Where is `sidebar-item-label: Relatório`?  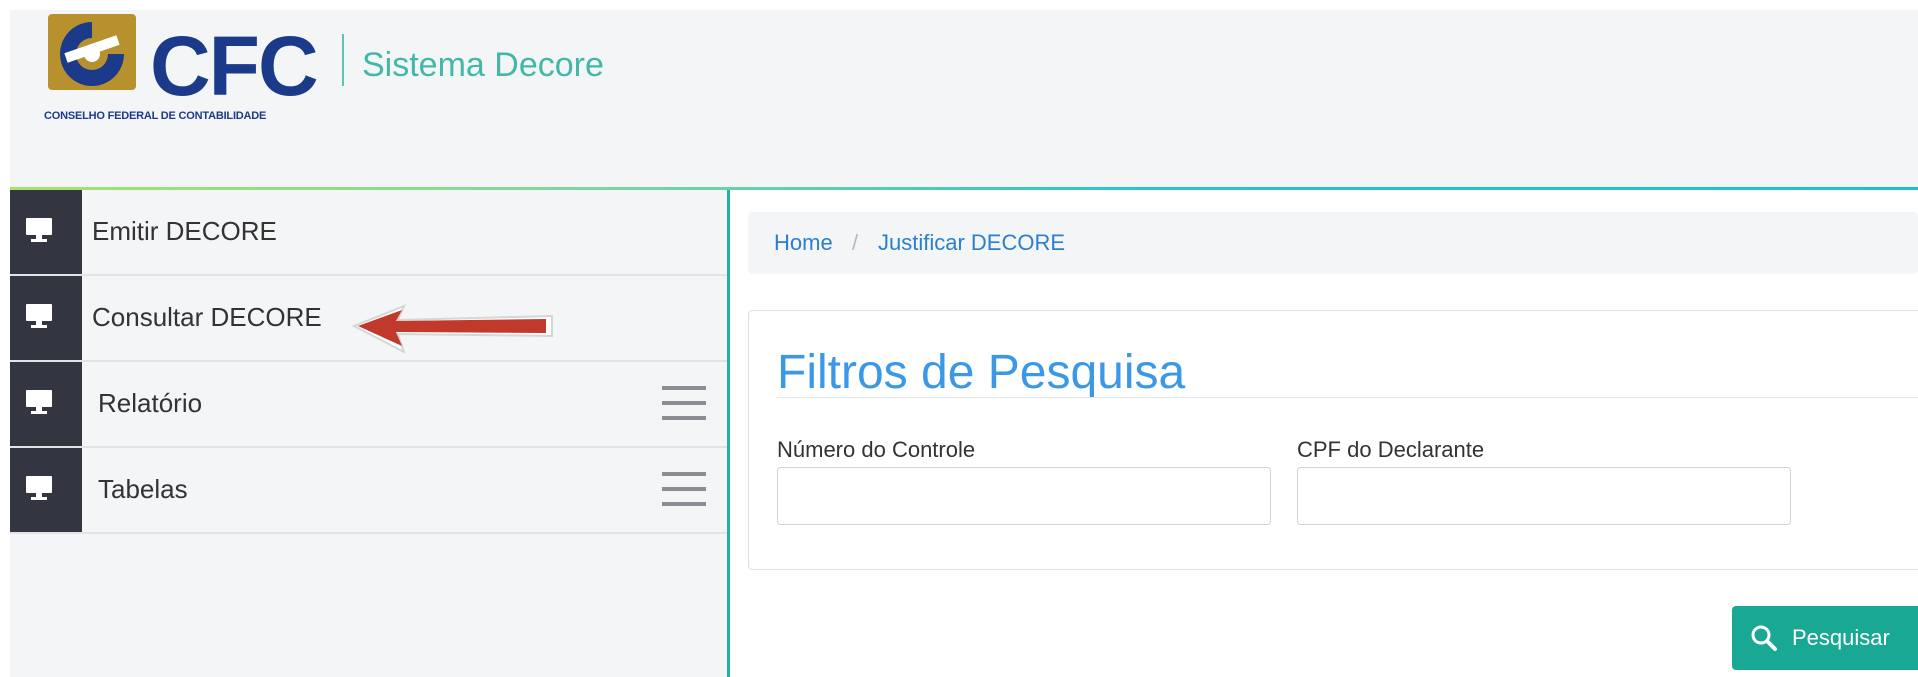
sidebar-item-label: Relatório is located at coordinates (150, 403).